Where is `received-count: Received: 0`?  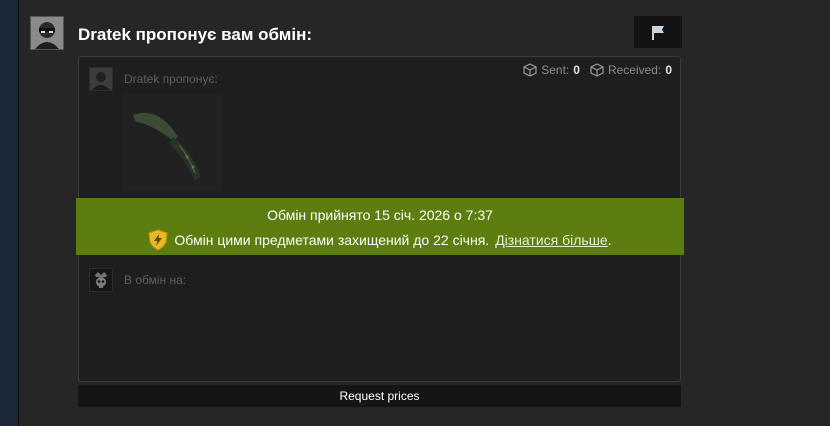
received-count: Received: 0 is located at coordinates (631, 70).